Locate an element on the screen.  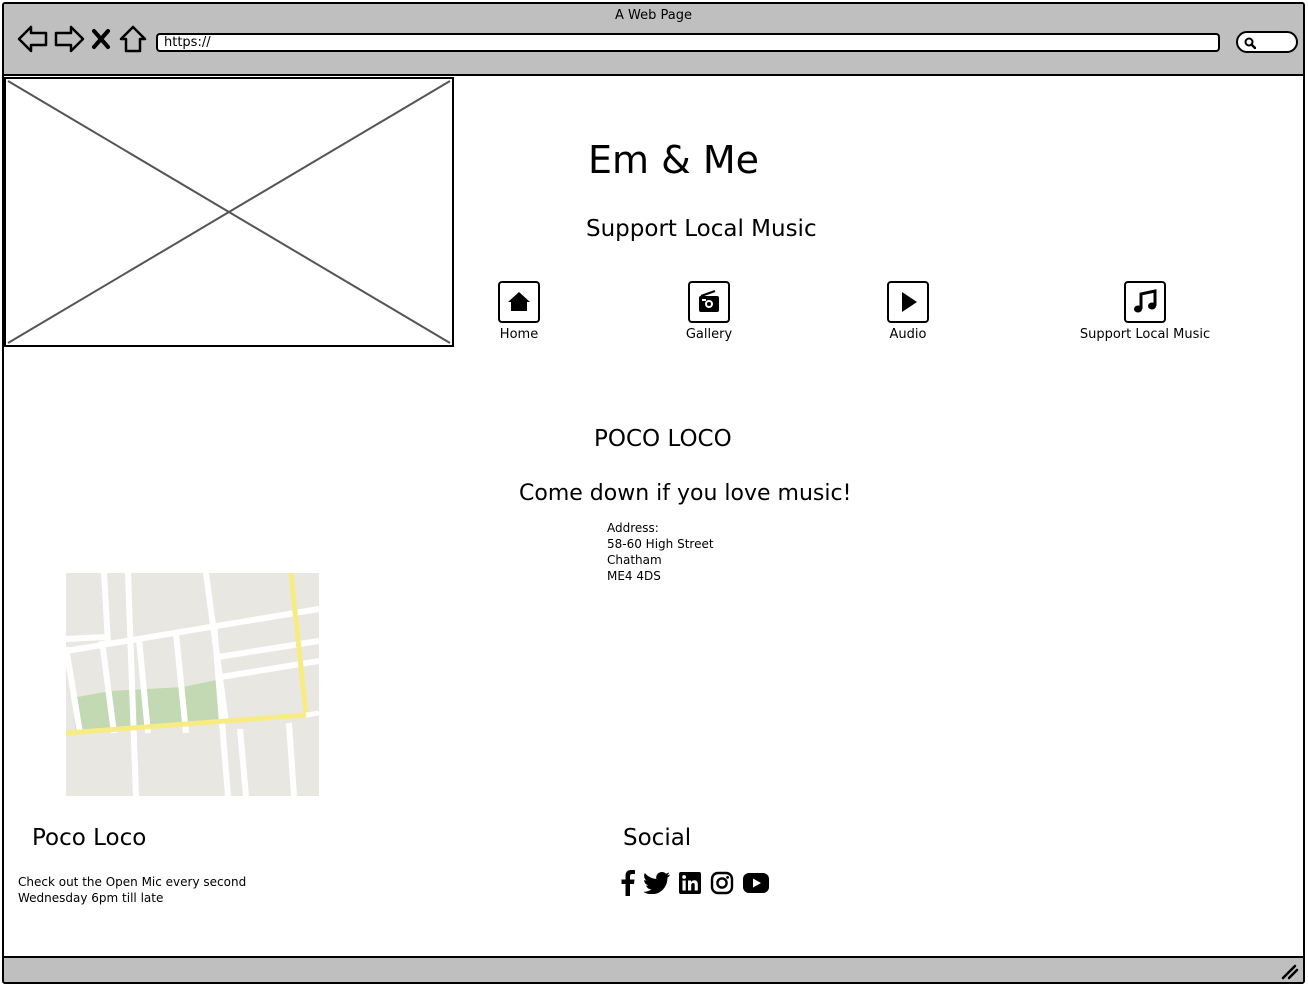
site-subtitle: Support Local Music is located at coordinates (701, 229).